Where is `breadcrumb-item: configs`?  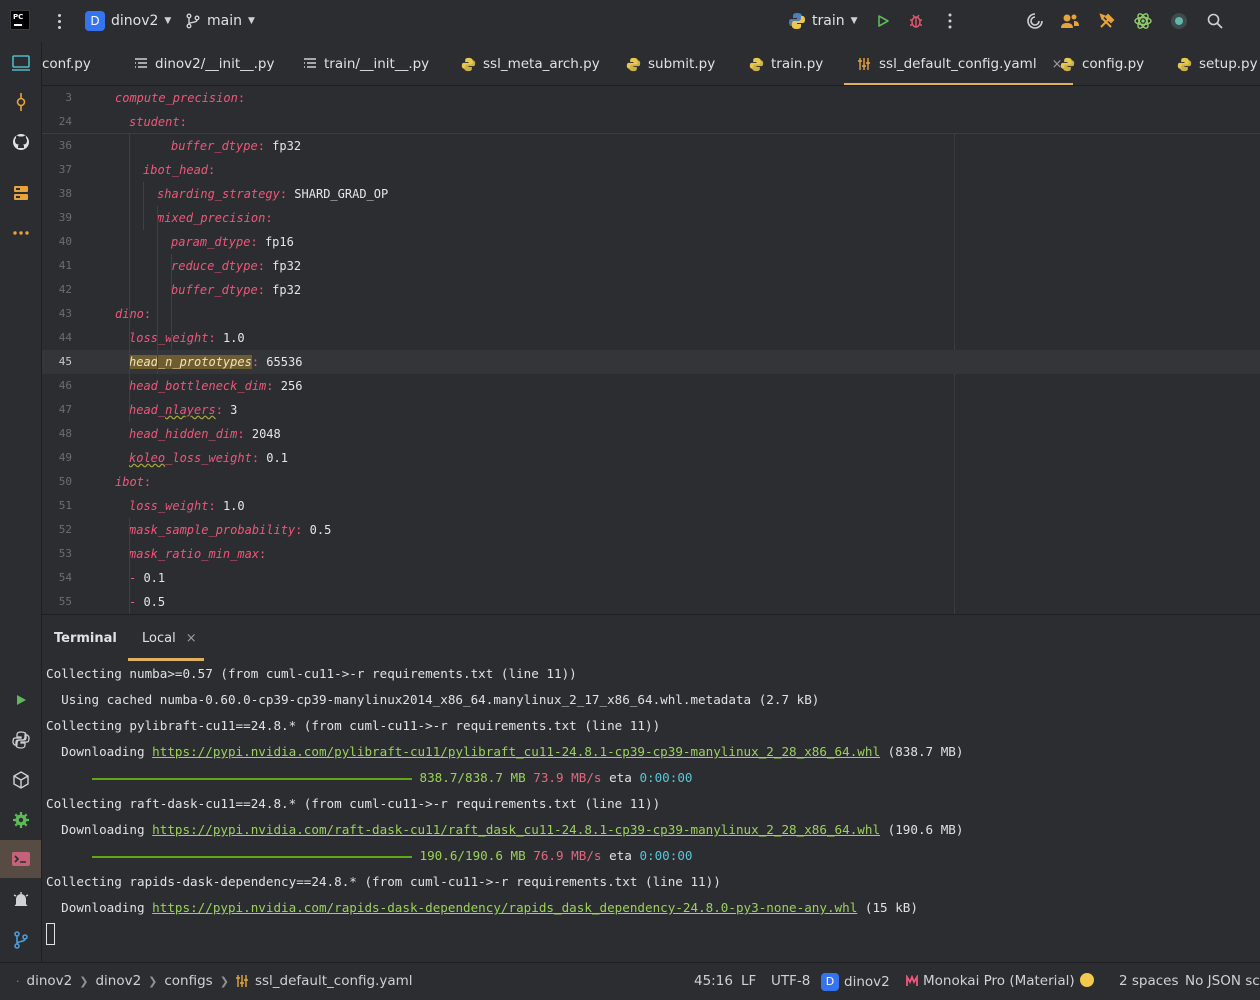 breadcrumb-item: configs is located at coordinates (188, 981).